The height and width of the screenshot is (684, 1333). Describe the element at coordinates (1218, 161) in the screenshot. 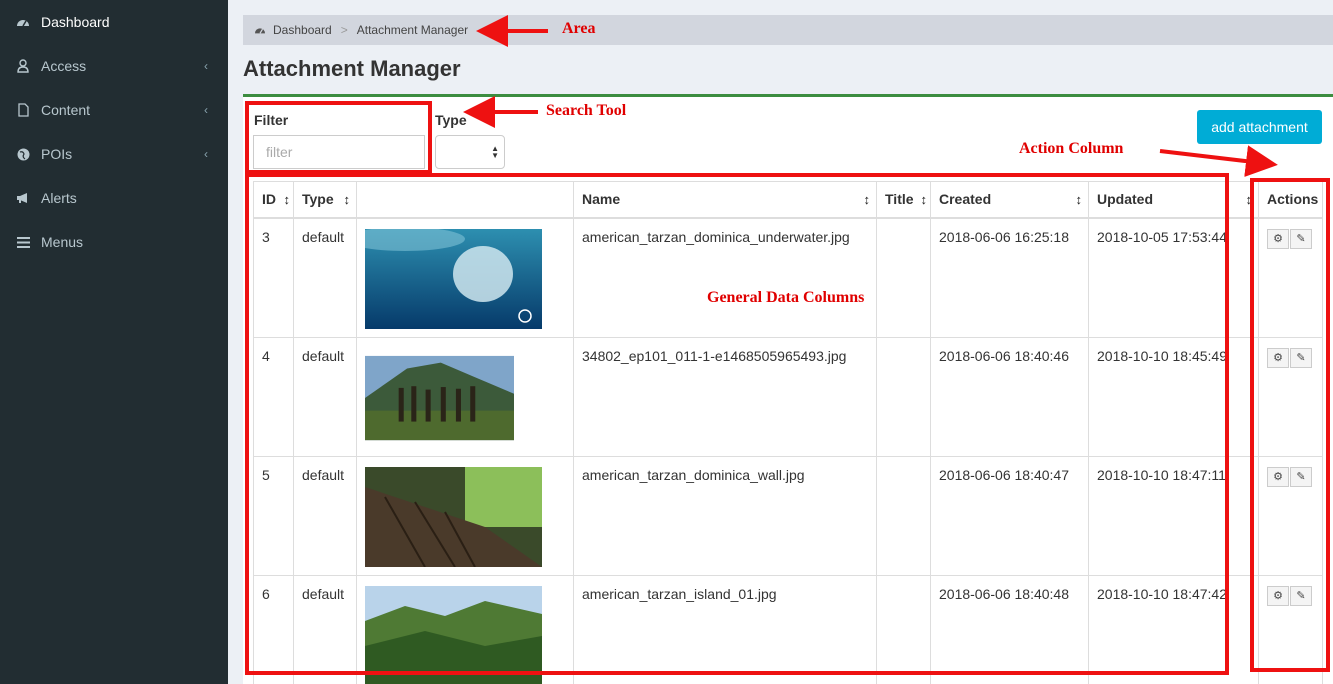

I see `action-column-arrow` at that location.